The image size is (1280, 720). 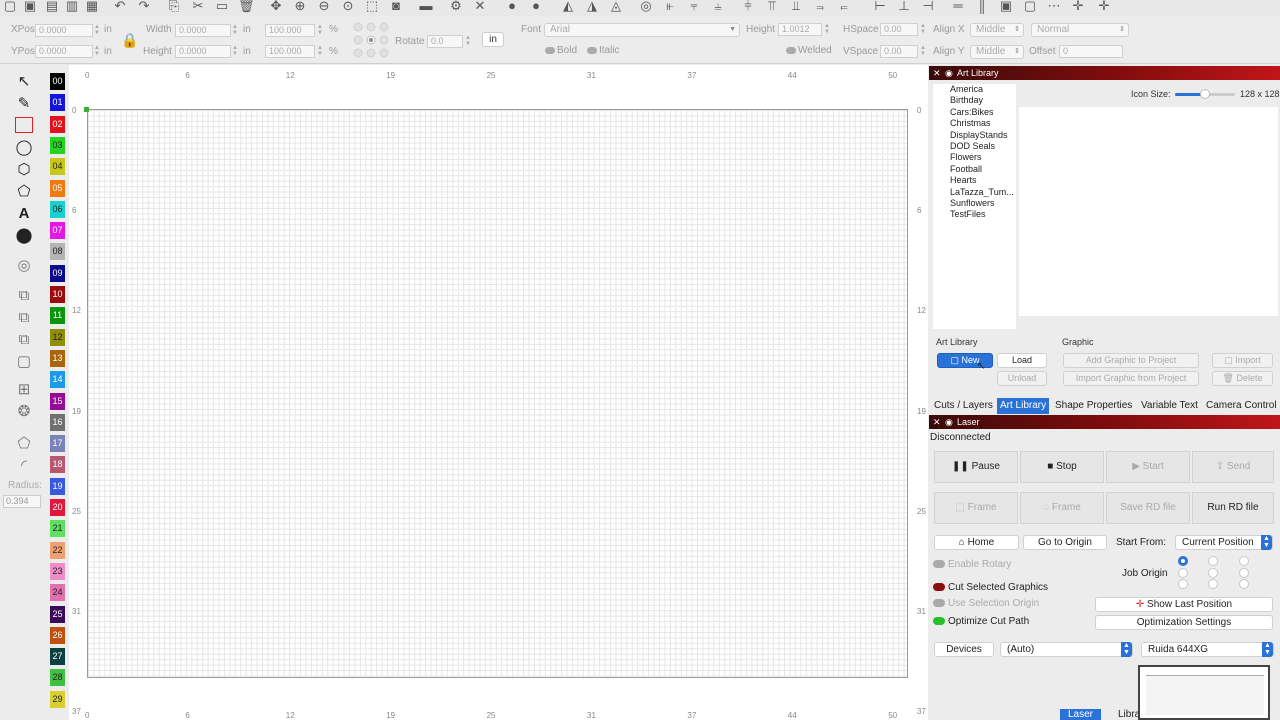 What do you see at coordinates (820, 7) in the screenshot?
I see `distribute-h-icon: ⫬` at bounding box center [820, 7].